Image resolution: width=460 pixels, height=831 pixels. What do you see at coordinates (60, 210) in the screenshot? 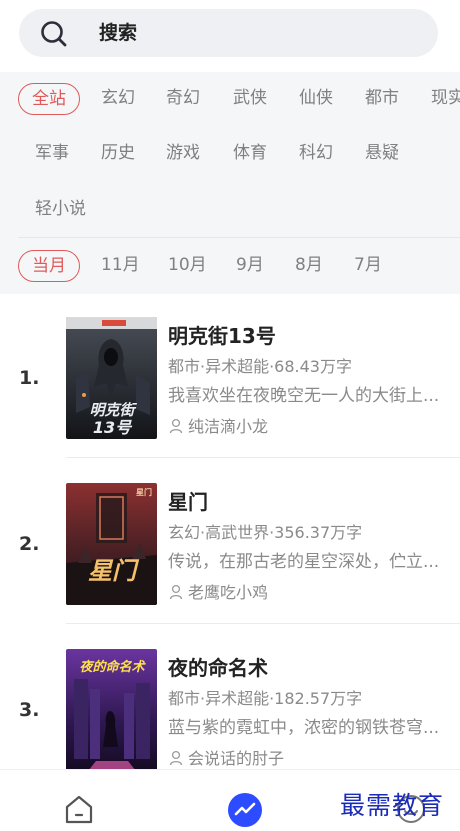
I see `category-chip: 轻小说` at bounding box center [60, 210].